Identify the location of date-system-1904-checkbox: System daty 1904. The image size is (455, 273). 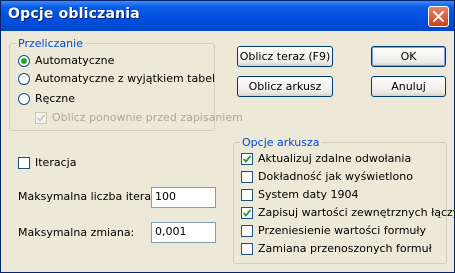
(300, 194).